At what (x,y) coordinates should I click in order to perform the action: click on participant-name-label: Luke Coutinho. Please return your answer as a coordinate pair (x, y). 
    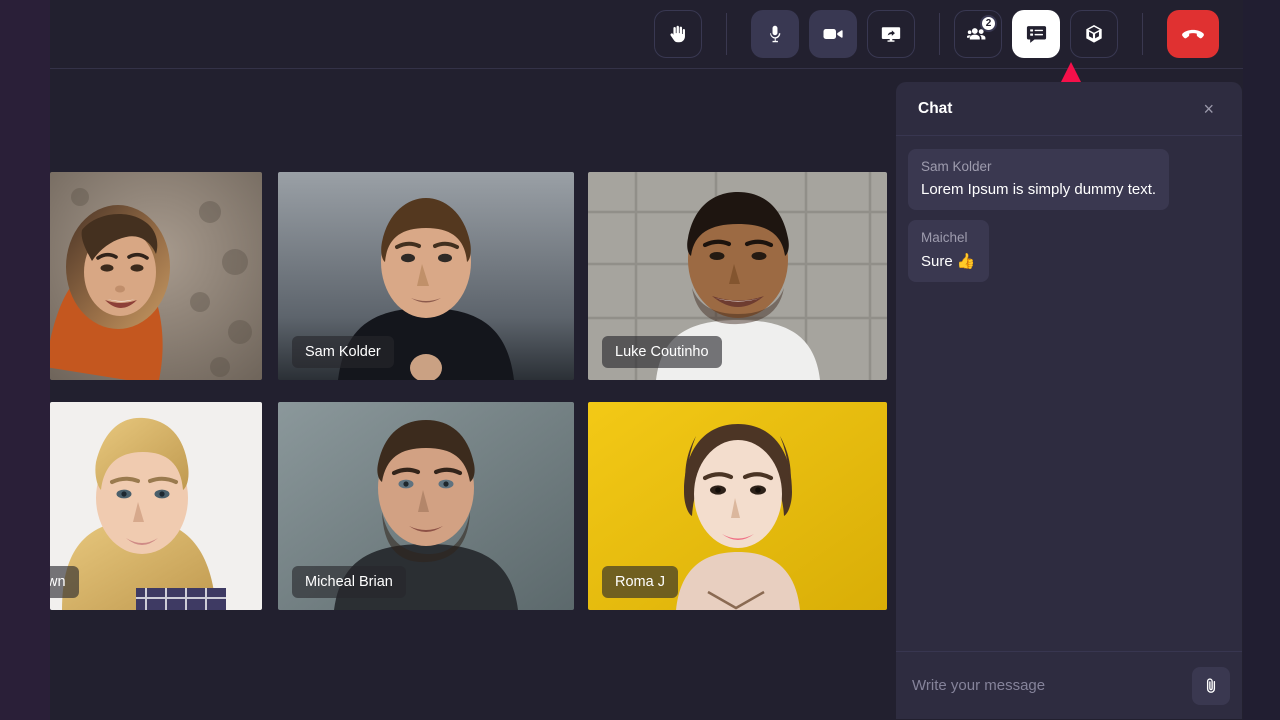
    Looking at the image, I should click on (662, 351).